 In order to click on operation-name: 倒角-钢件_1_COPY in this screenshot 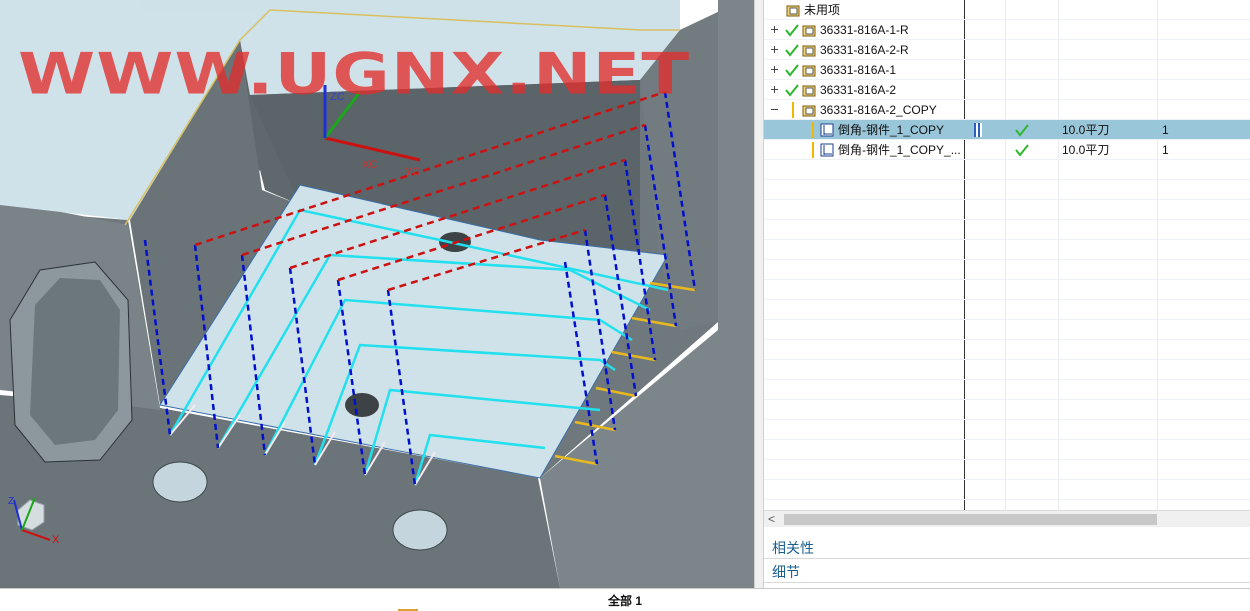, I will do `click(891, 130)`.